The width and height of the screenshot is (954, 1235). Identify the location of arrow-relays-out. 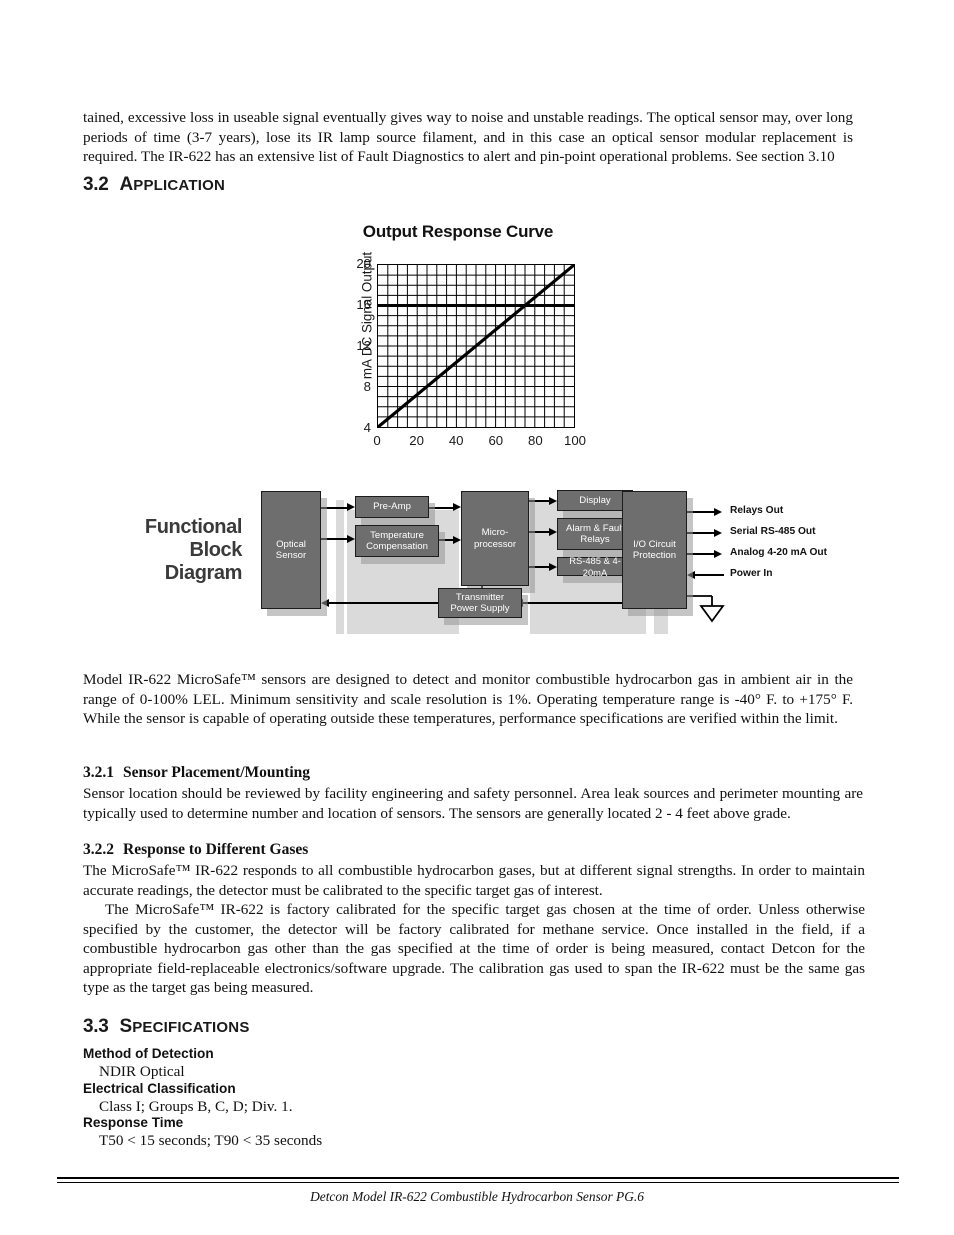
(718, 511).